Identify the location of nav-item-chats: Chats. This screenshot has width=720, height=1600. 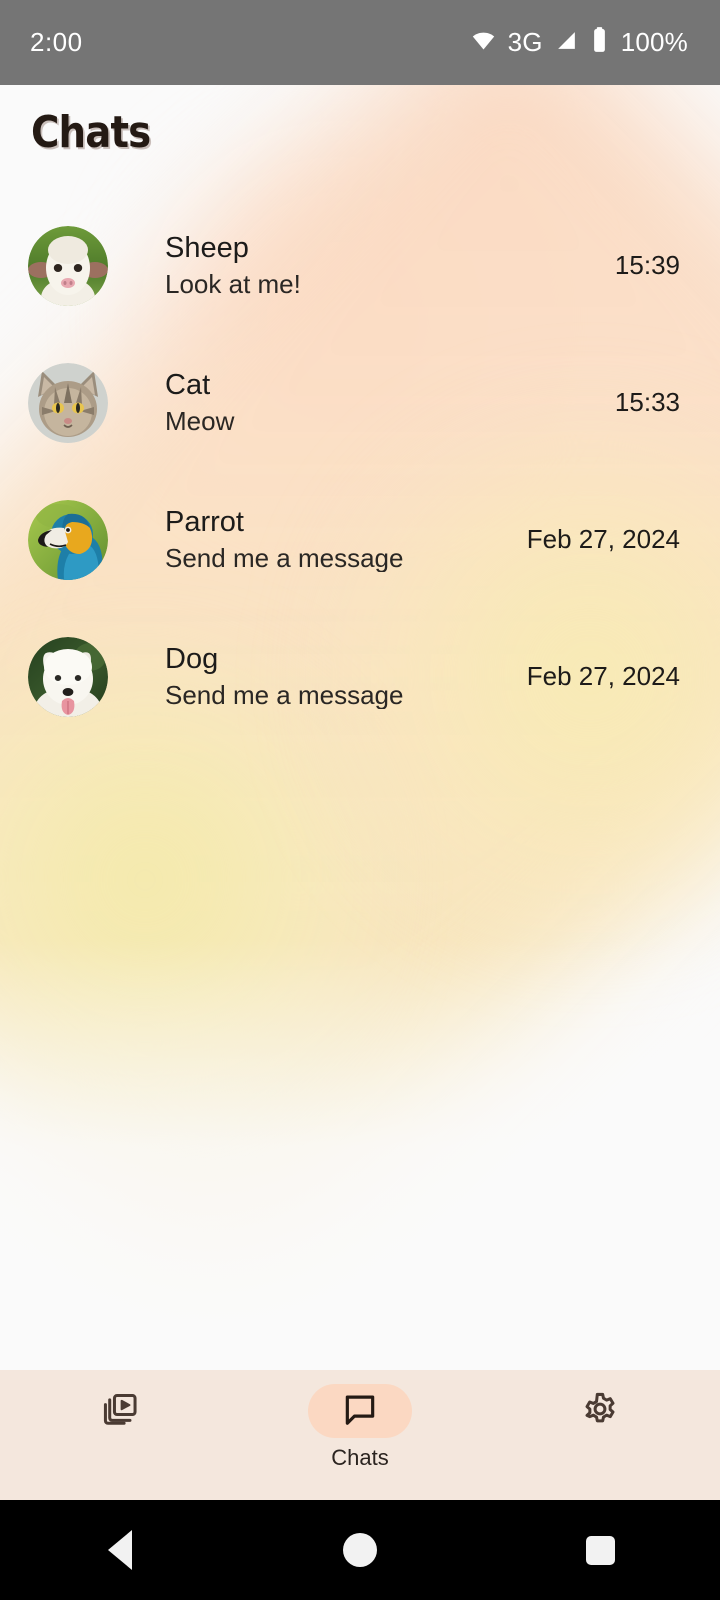
(360, 1426).